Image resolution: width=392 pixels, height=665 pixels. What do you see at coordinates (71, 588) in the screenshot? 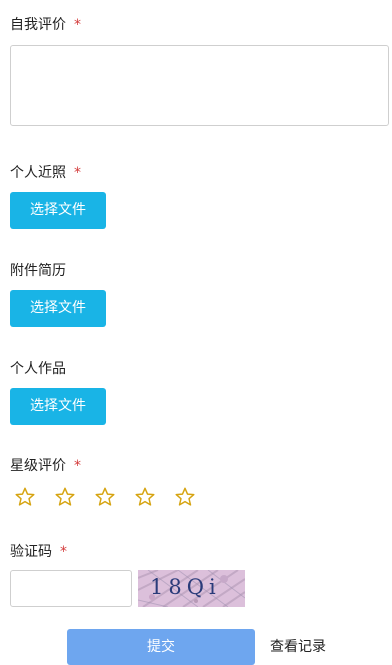
I see `captcha-input` at bounding box center [71, 588].